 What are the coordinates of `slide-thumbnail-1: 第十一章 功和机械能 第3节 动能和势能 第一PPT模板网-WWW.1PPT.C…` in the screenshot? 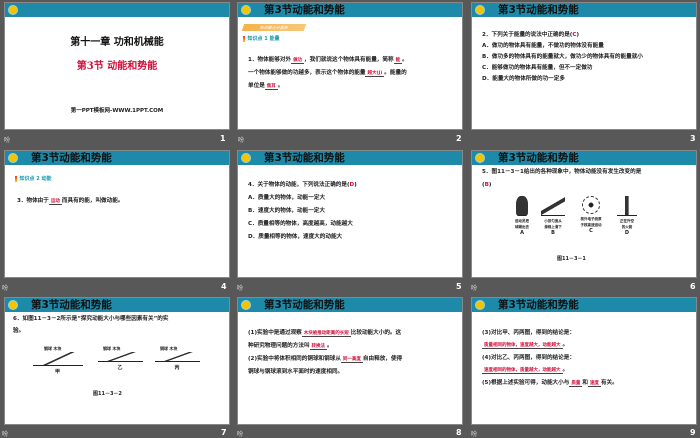 It's located at (117, 66).